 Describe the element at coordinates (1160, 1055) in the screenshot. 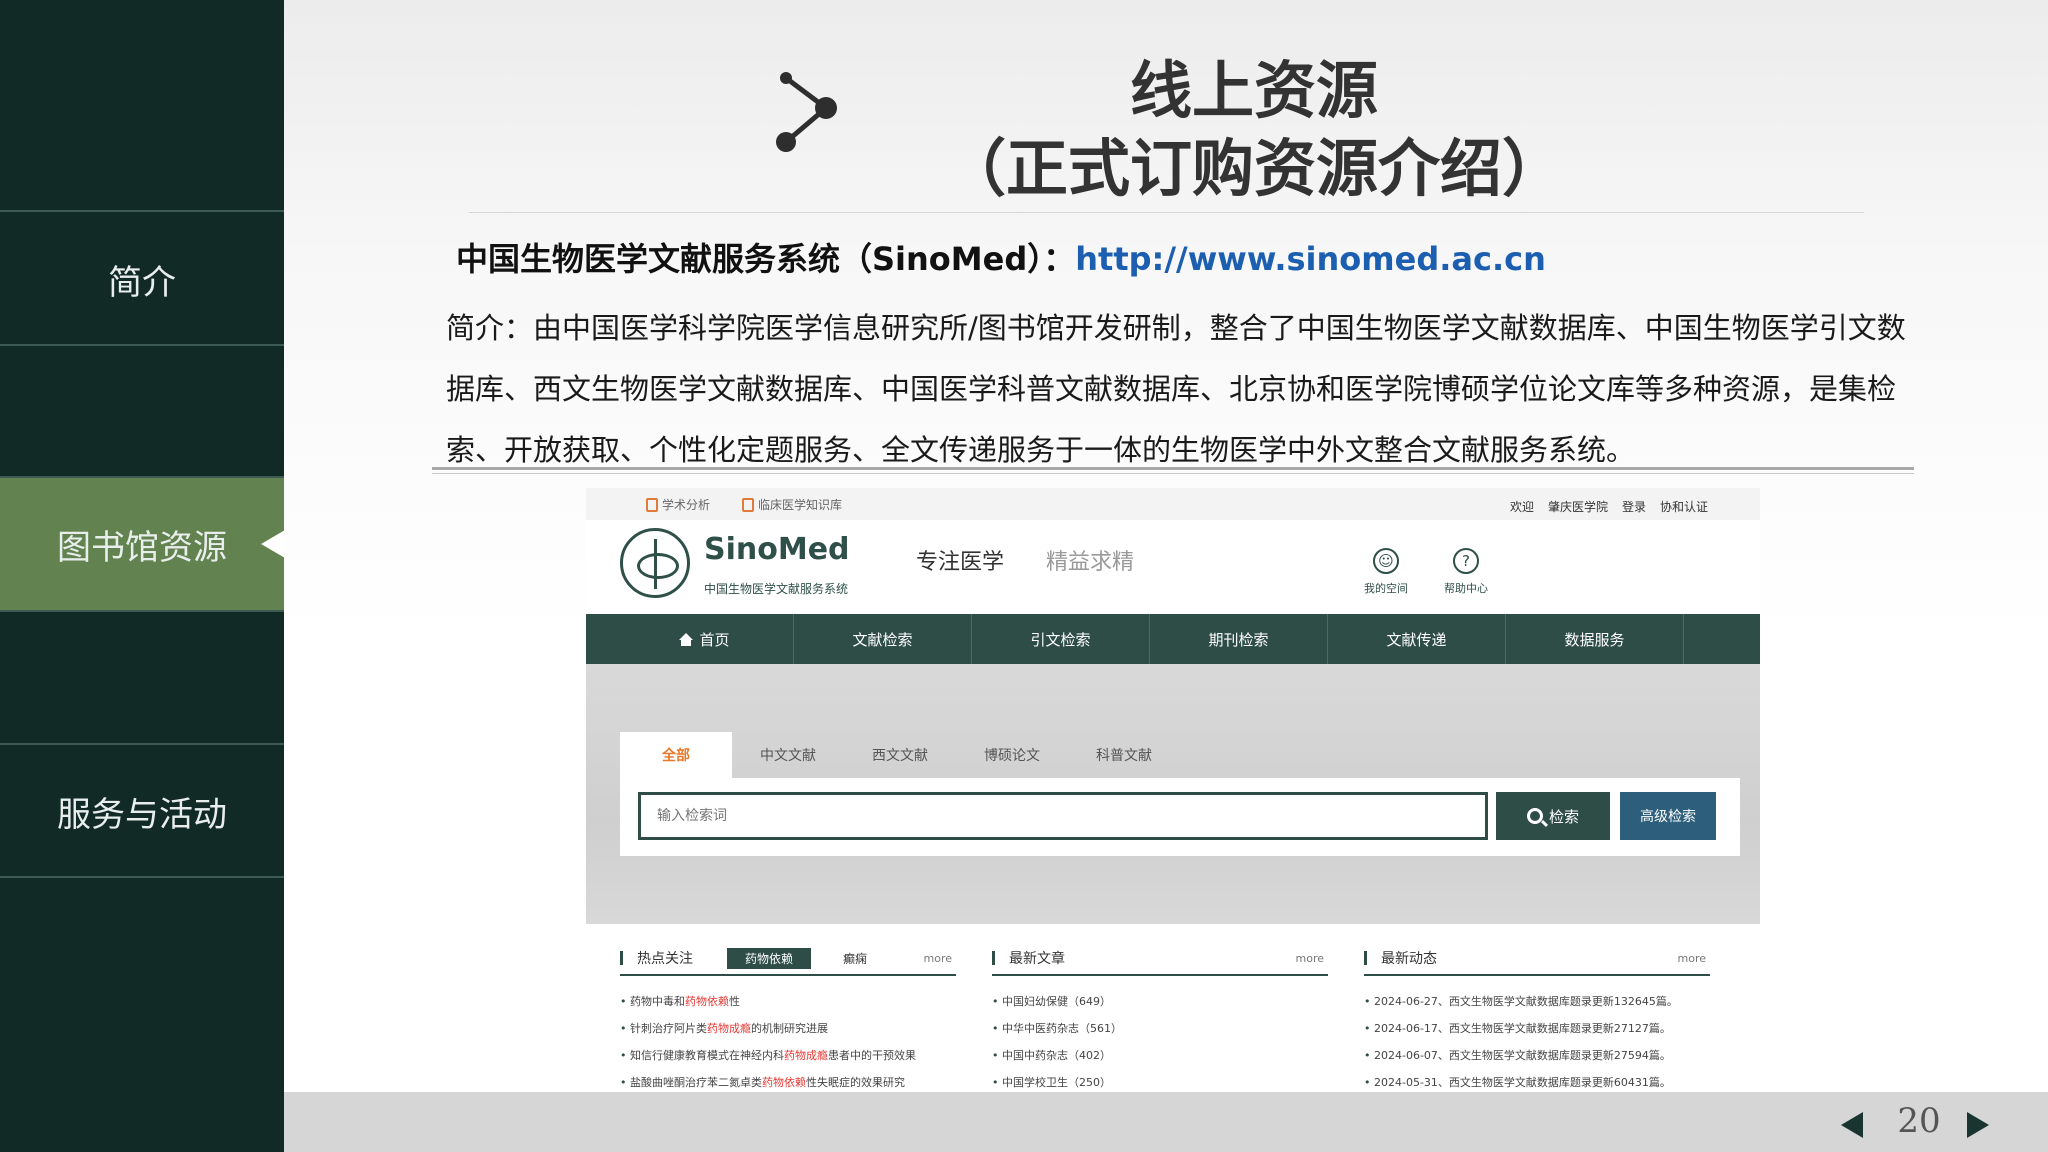

I see `list-item: 中国中药杂志（402）` at that location.